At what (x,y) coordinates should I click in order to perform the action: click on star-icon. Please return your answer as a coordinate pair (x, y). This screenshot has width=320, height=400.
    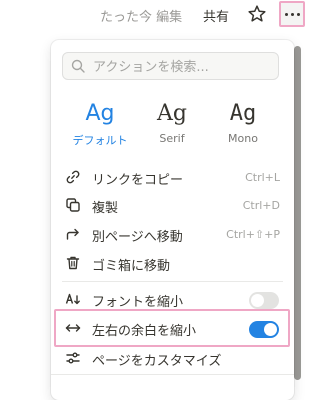
    Looking at the image, I should click on (257, 14).